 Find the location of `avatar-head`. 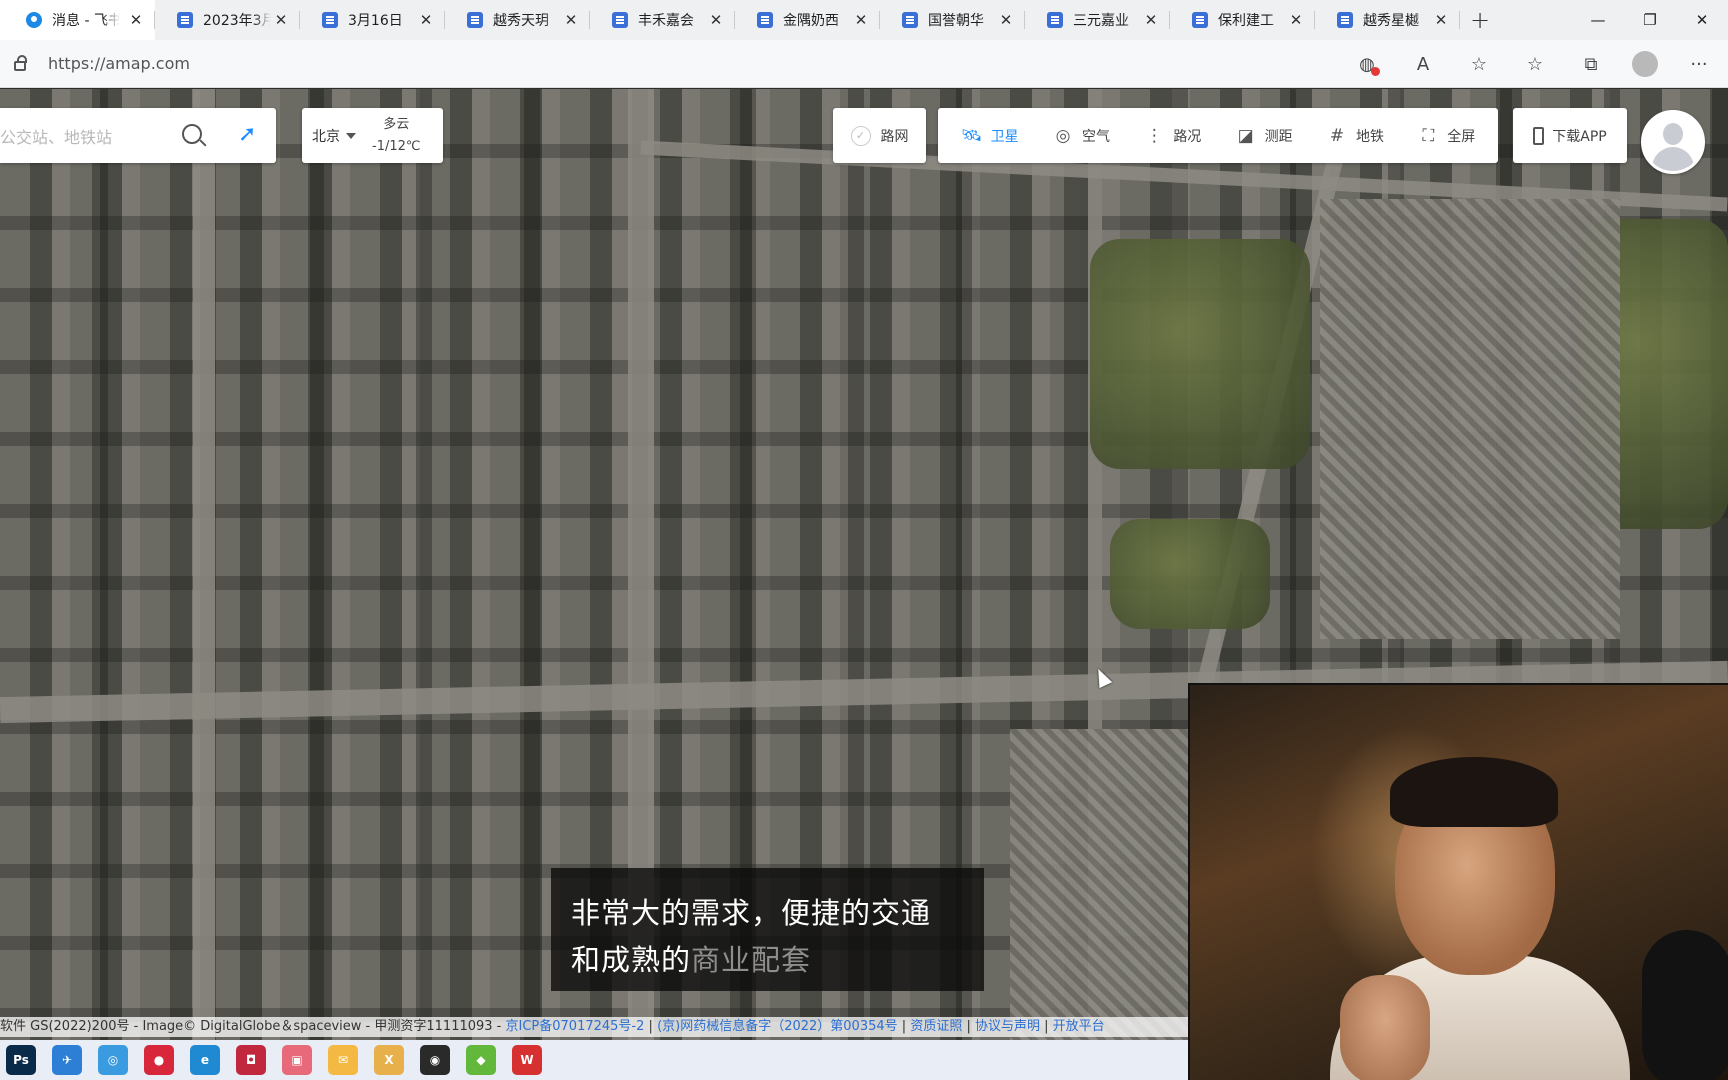

avatar-head is located at coordinates (1673, 134).